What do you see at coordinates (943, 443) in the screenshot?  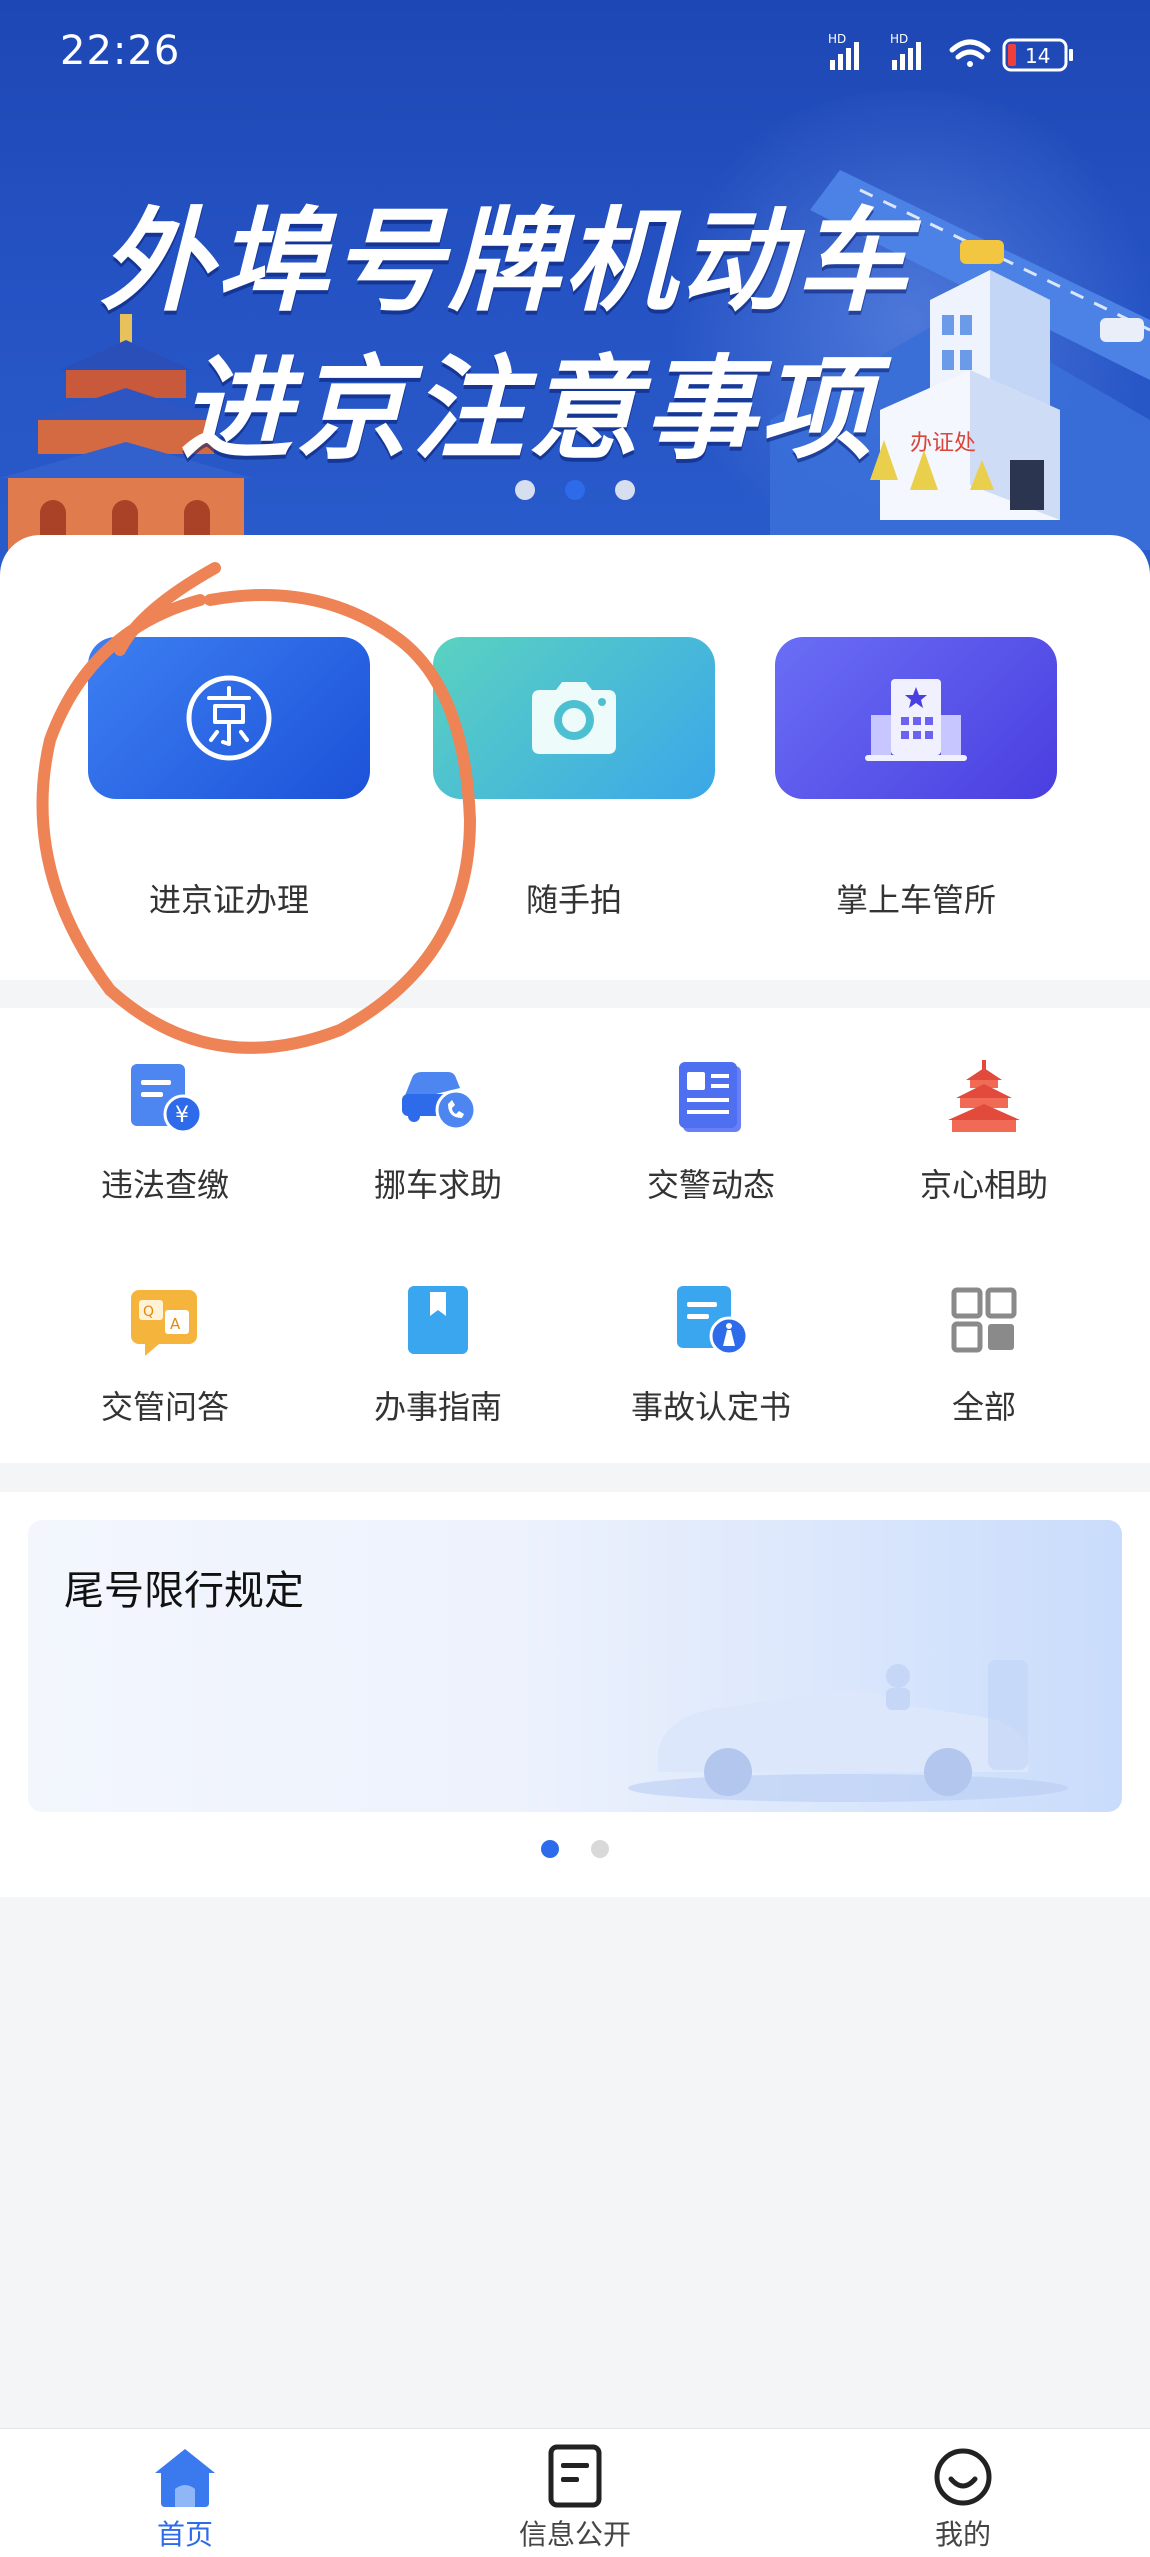 I see `building-sign: 办证处` at bounding box center [943, 443].